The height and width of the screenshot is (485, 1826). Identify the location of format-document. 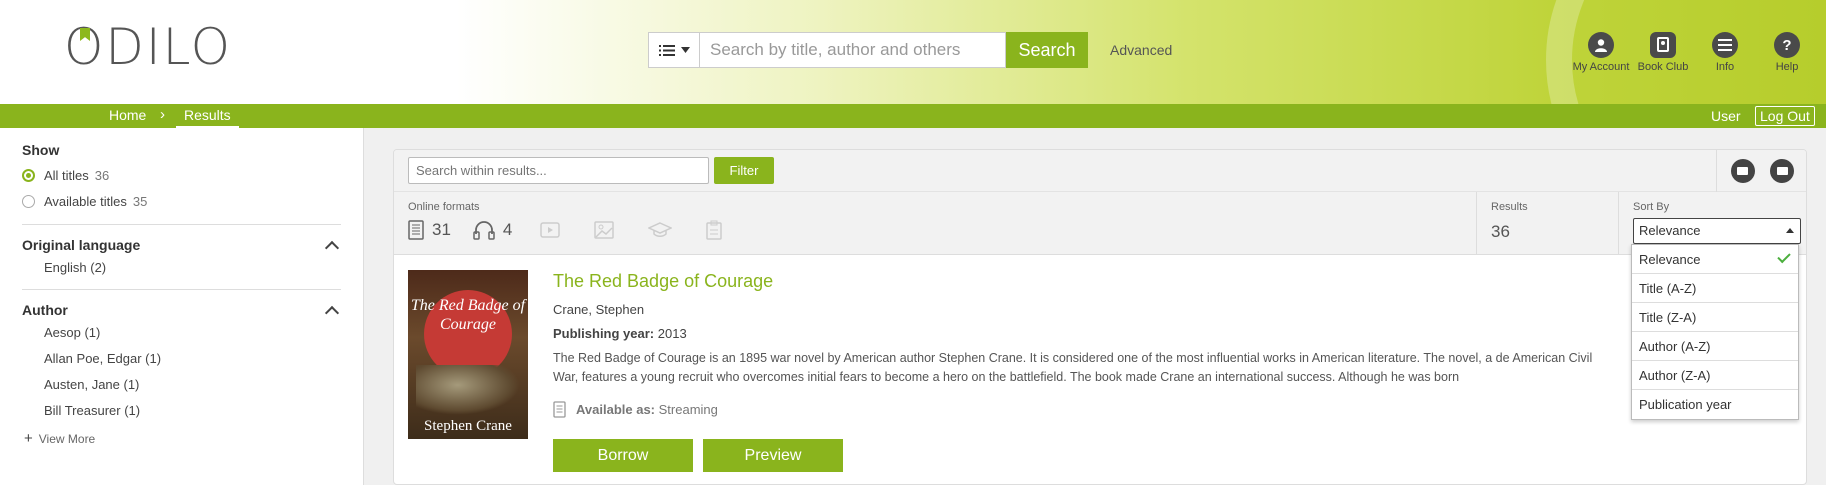
(714, 230).